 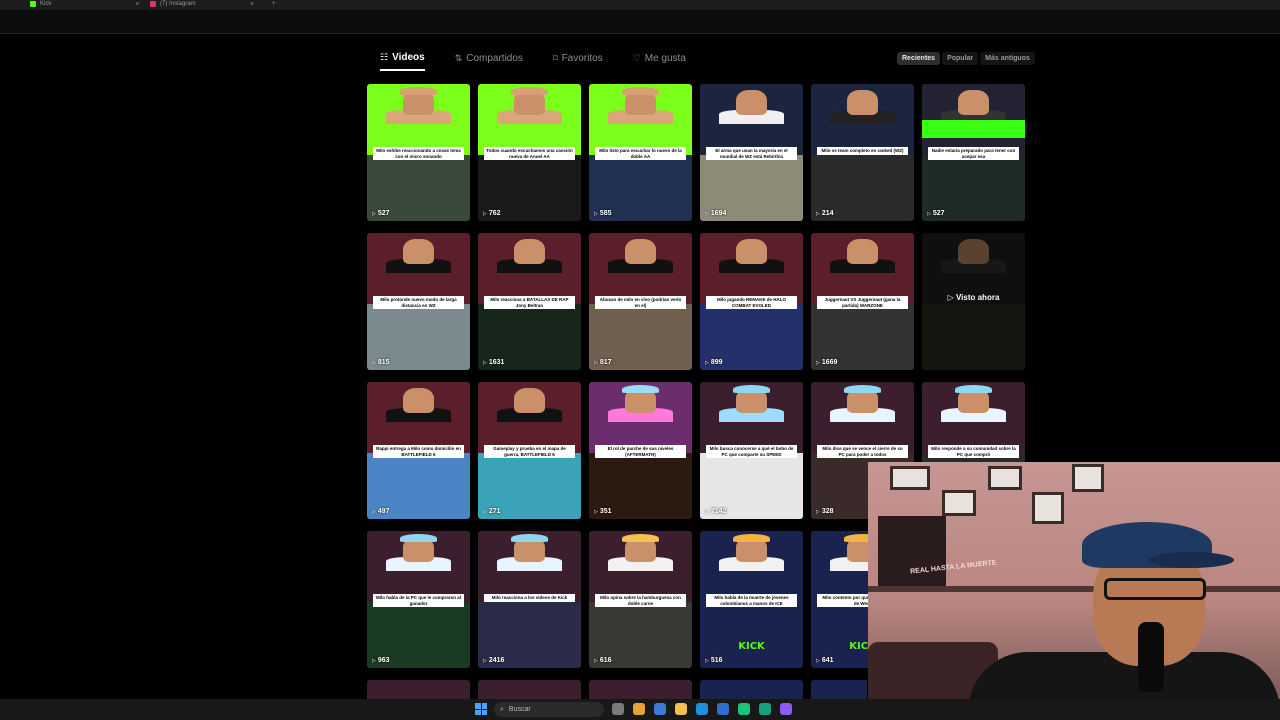 What do you see at coordinates (1155, 589) in the screenshot?
I see `streamer-glasses` at bounding box center [1155, 589].